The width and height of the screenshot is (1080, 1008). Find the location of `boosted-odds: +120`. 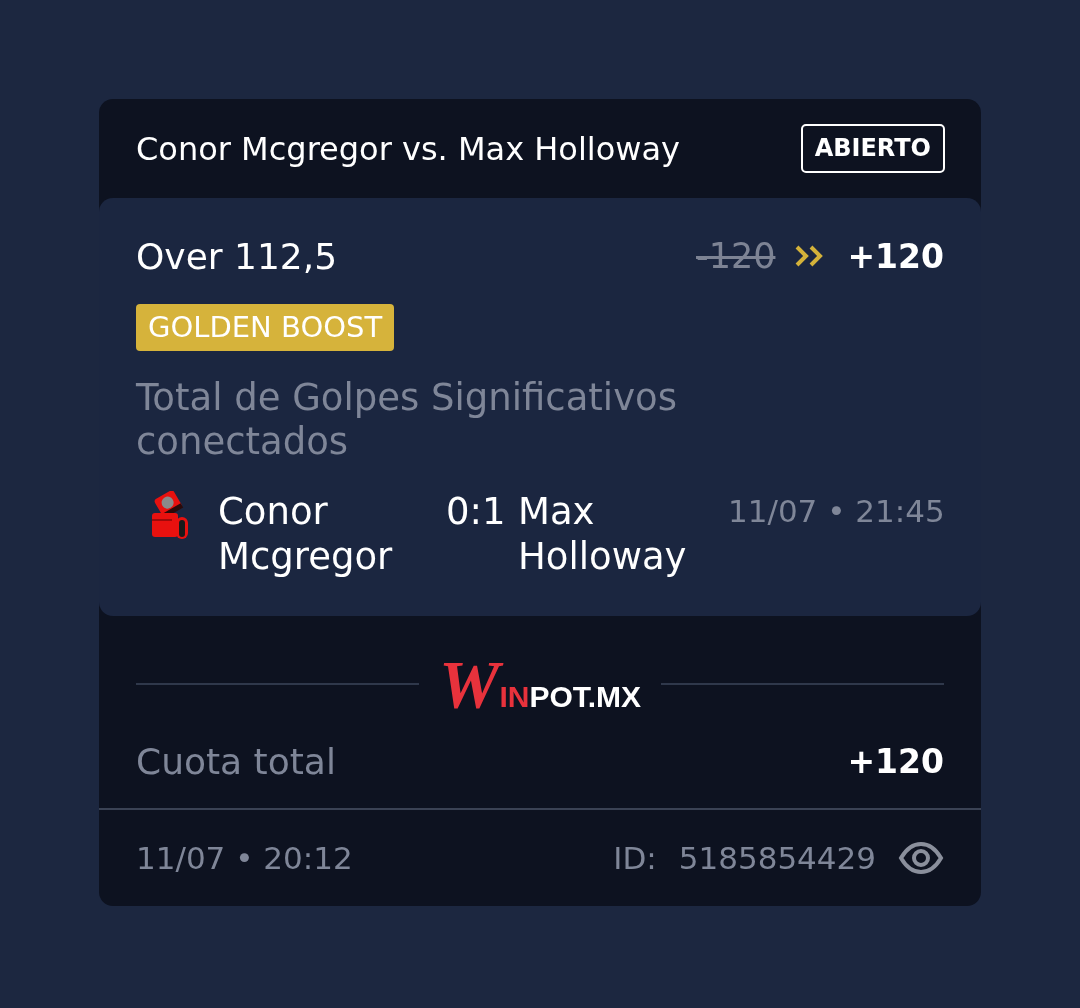

boosted-odds: +120 is located at coordinates (895, 256).